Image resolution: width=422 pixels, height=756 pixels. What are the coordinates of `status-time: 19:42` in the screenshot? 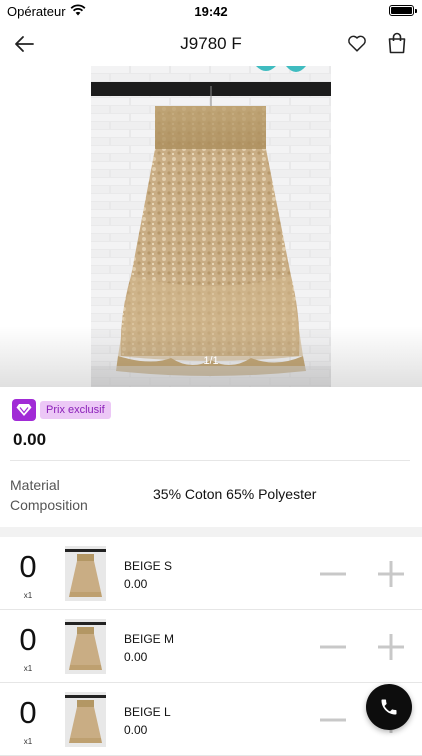 It's located at (211, 11).